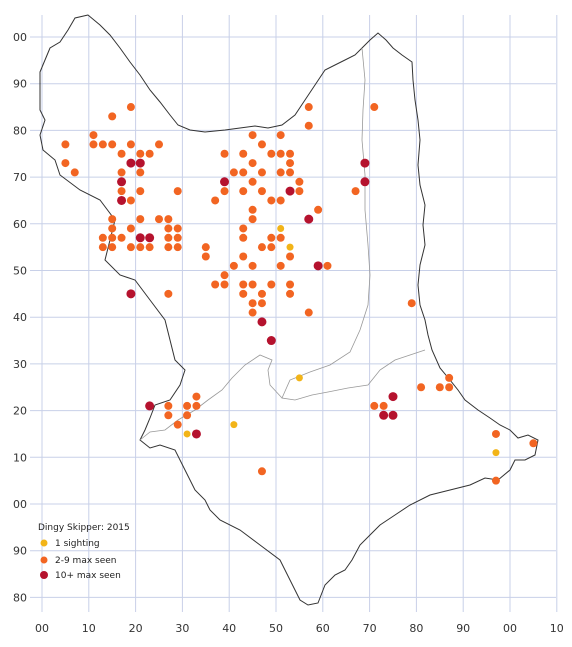 The image size is (572, 647). I want to click on y-tick-label: 80, so click(20, 130).